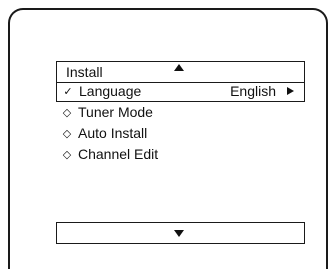 This screenshot has width=336, height=269. I want to click on menu-item-label: Language, so click(110, 91).